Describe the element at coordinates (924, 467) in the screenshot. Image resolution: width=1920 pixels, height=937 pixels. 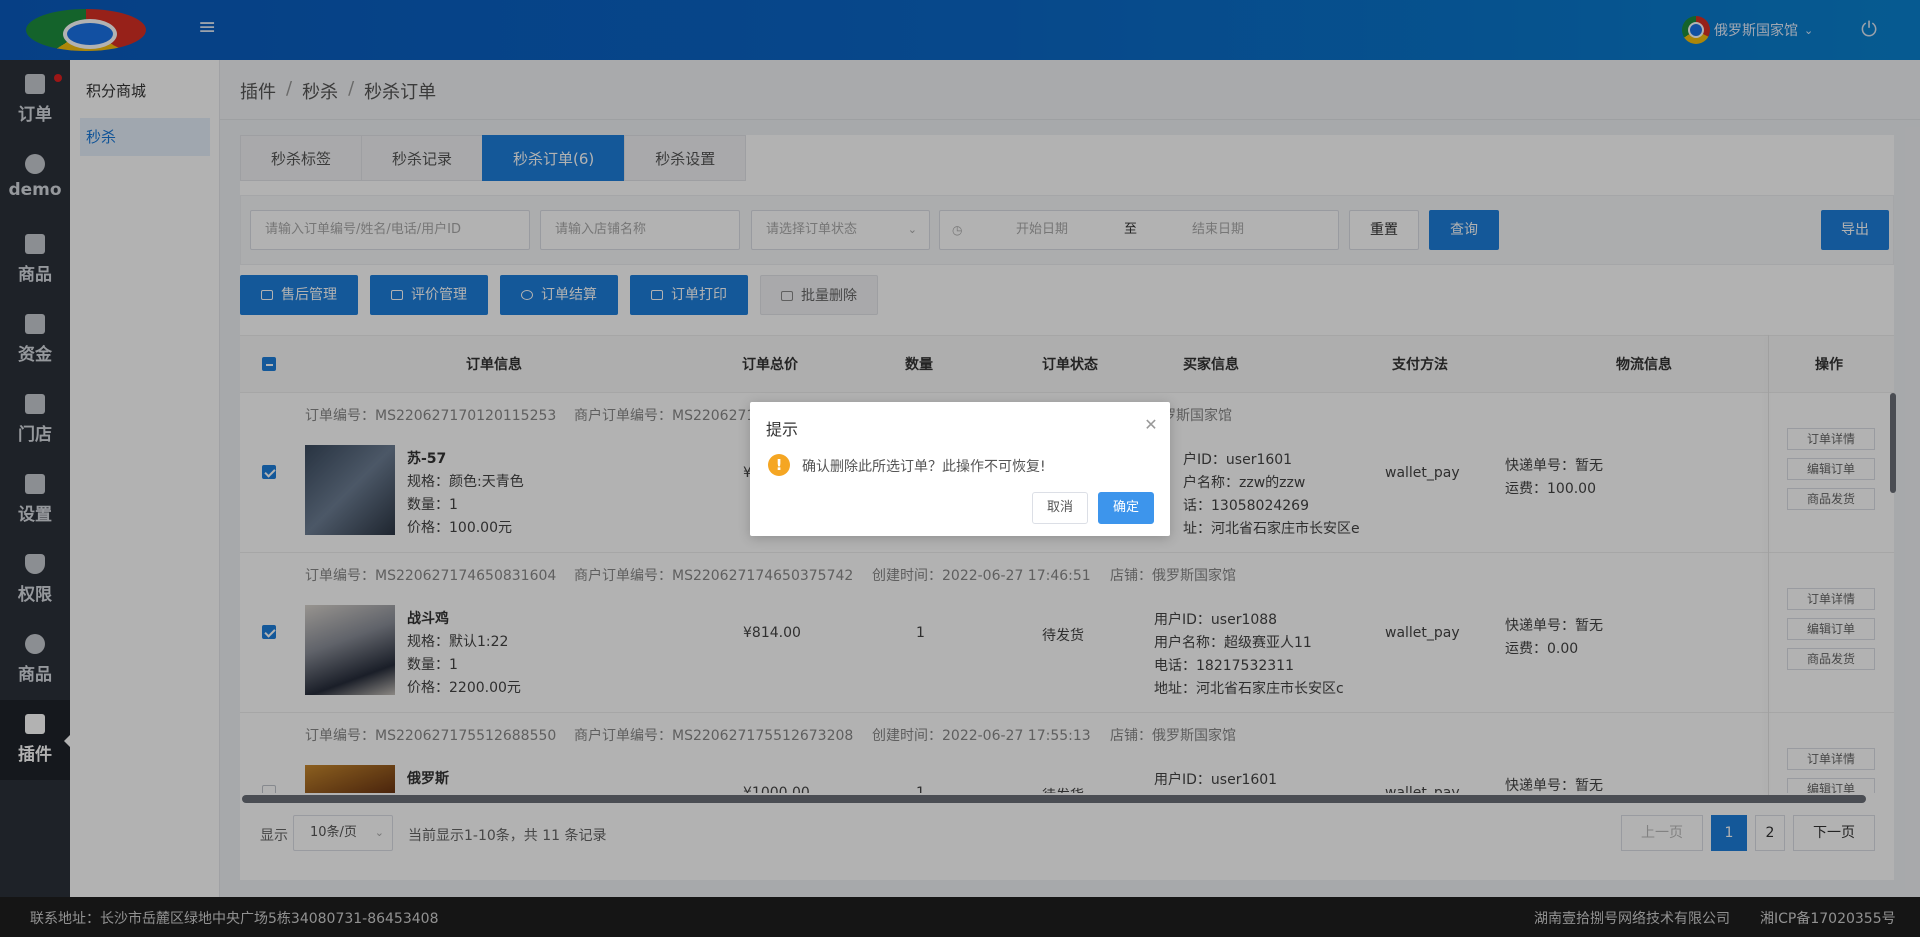
I see `dialog-message: 确认删除此所选订单？此操作不可恢复!` at that location.